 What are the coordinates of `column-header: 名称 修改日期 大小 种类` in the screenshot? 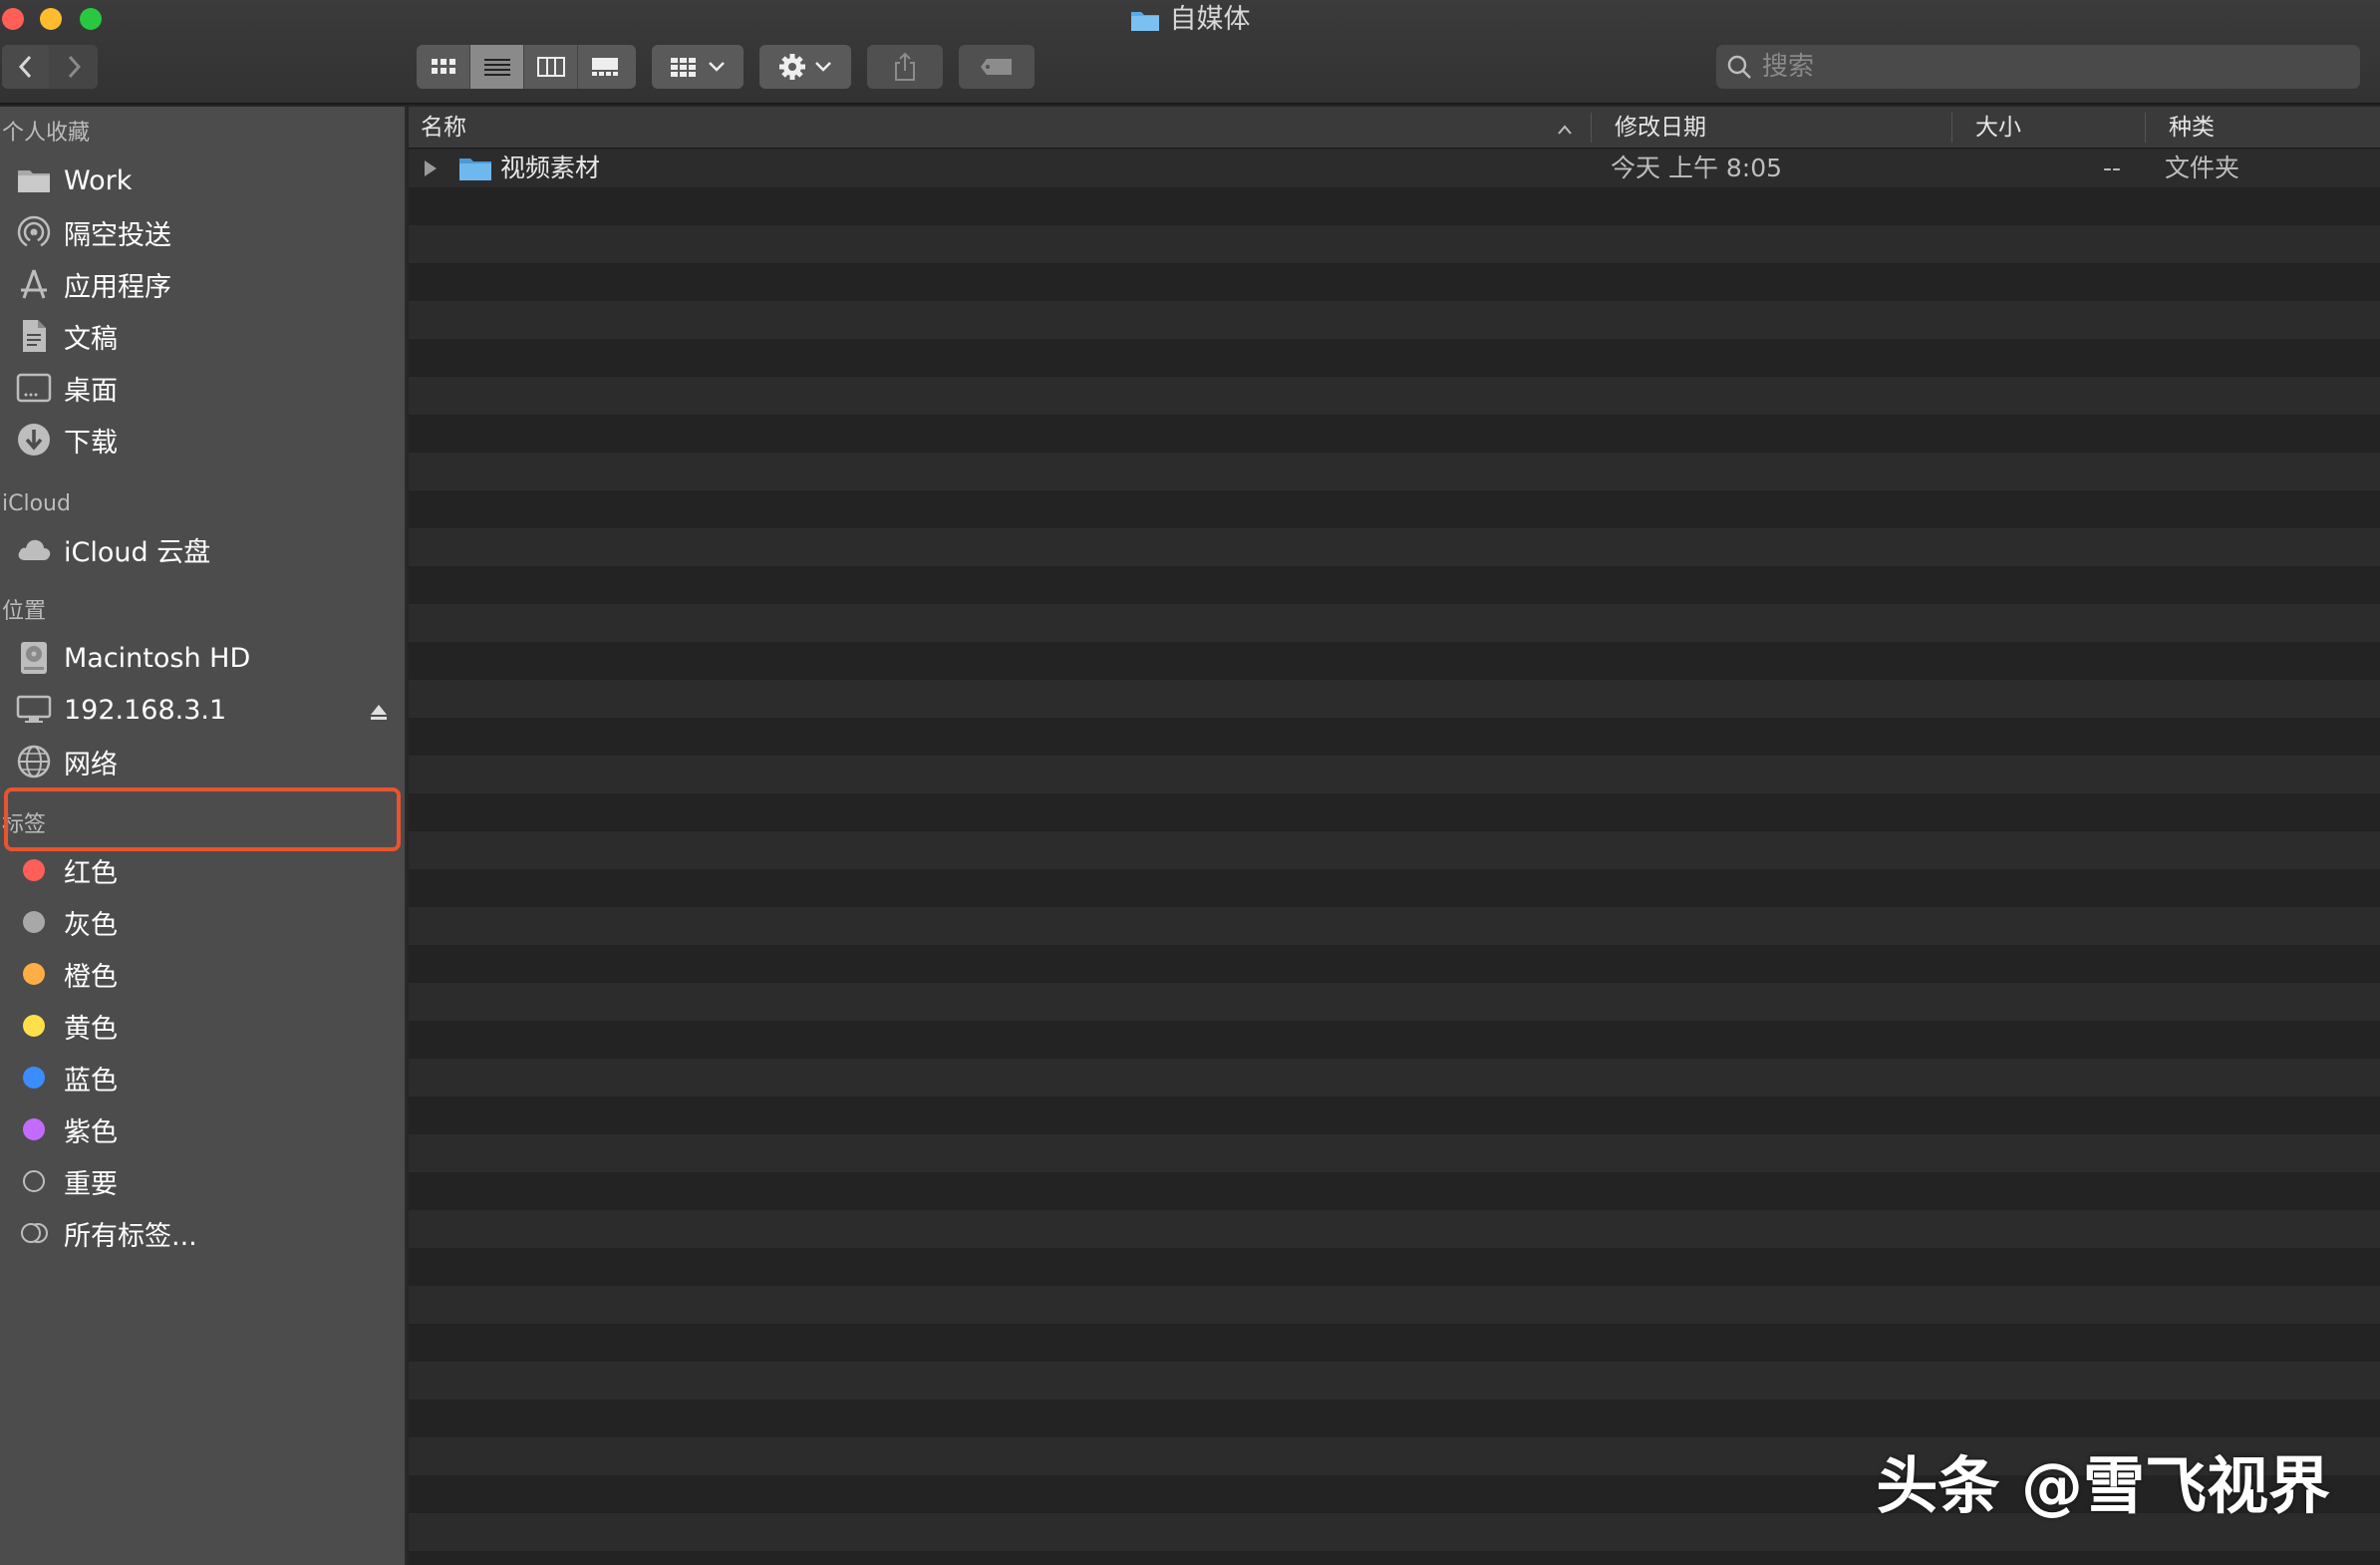 It's located at (1394, 128).